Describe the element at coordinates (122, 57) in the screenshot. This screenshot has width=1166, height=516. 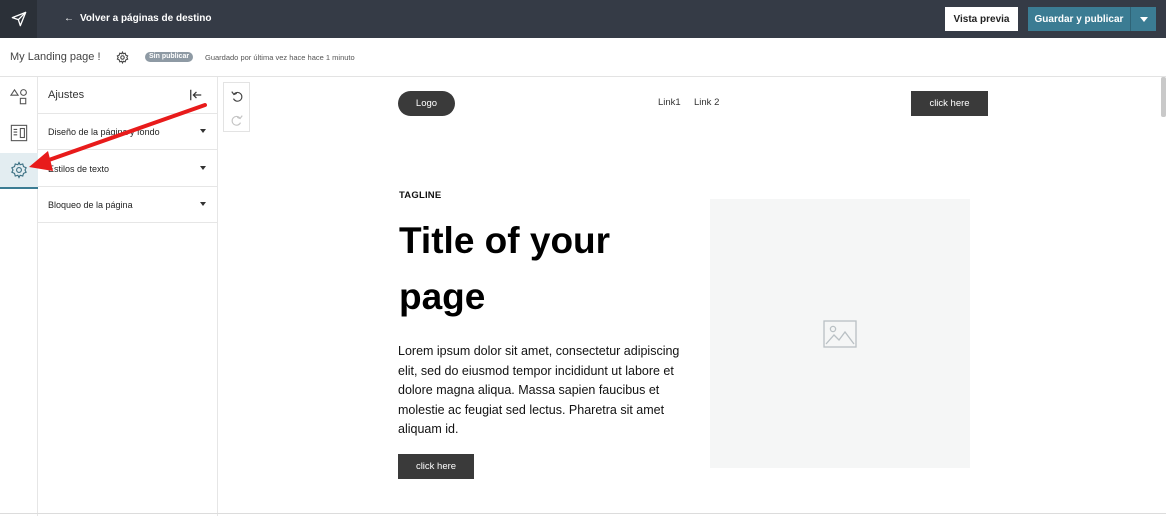
I see `page-settings-gear-icon` at that location.